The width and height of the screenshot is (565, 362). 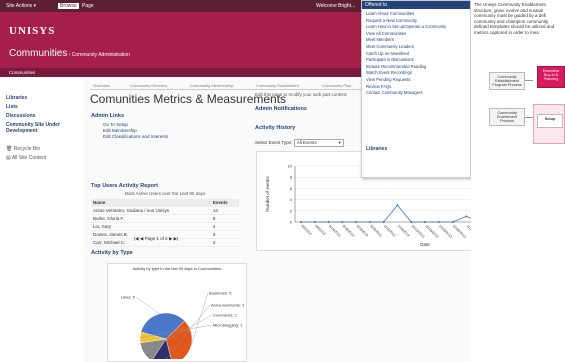 What do you see at coordinates (416, 86) in the screenshot?
I see `menu-item: Review FAQs` at bounding box center [416, 86].